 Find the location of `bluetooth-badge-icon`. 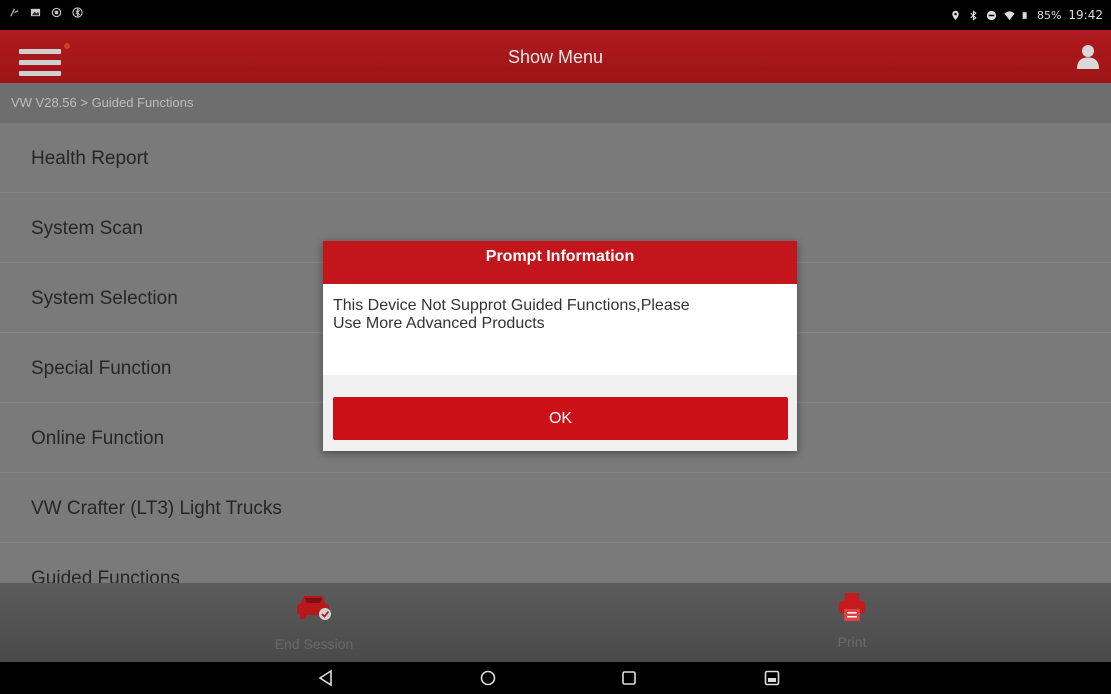

bluetooth-badge-icon is located at coordinates (77, 12).